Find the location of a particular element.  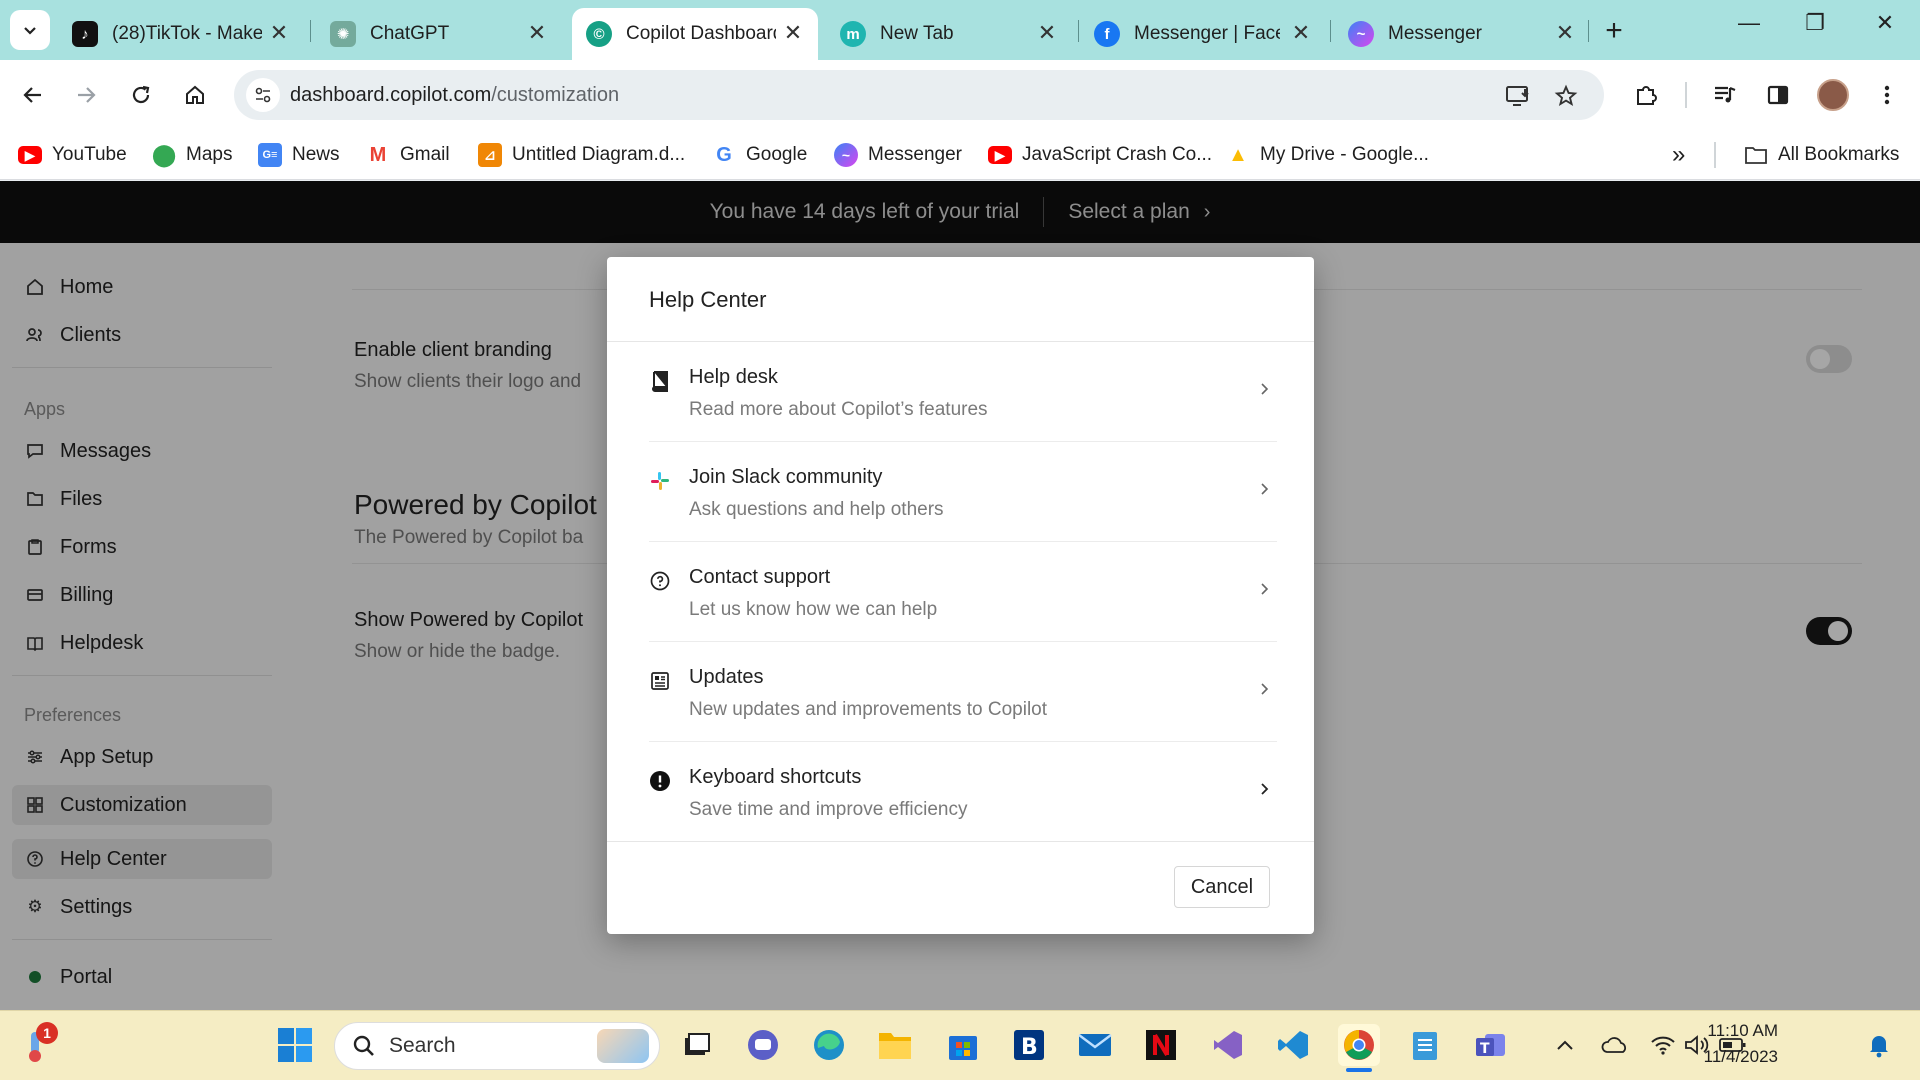

tab-label: New Tab is located at coordinates (917, 33).